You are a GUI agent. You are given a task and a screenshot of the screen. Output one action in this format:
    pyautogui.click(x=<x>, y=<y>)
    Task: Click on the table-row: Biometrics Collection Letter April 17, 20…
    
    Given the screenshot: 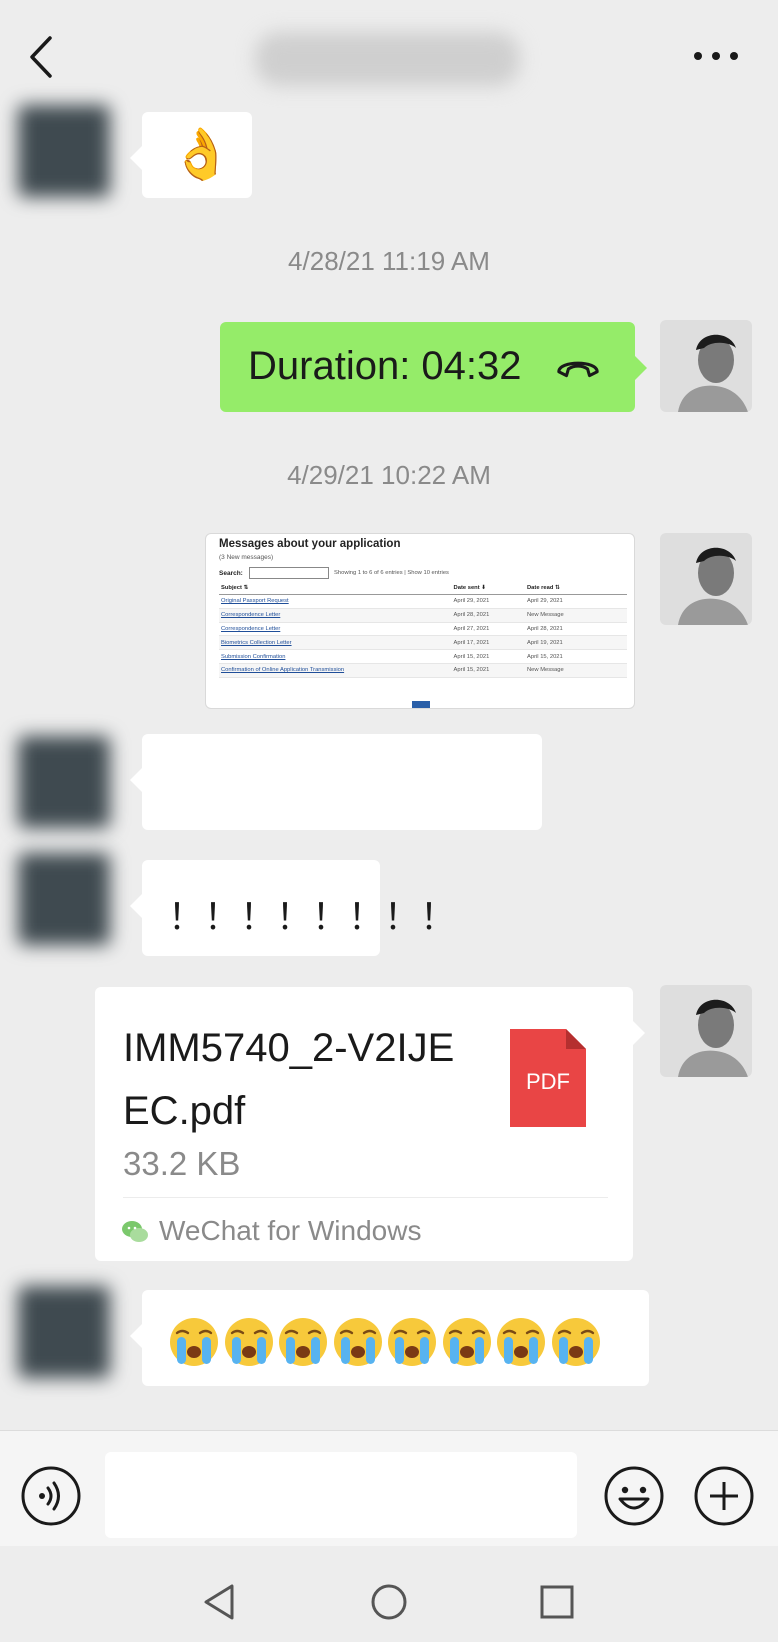 What is the action you would take?
    pyautogui.click(x=423, y=643)
    